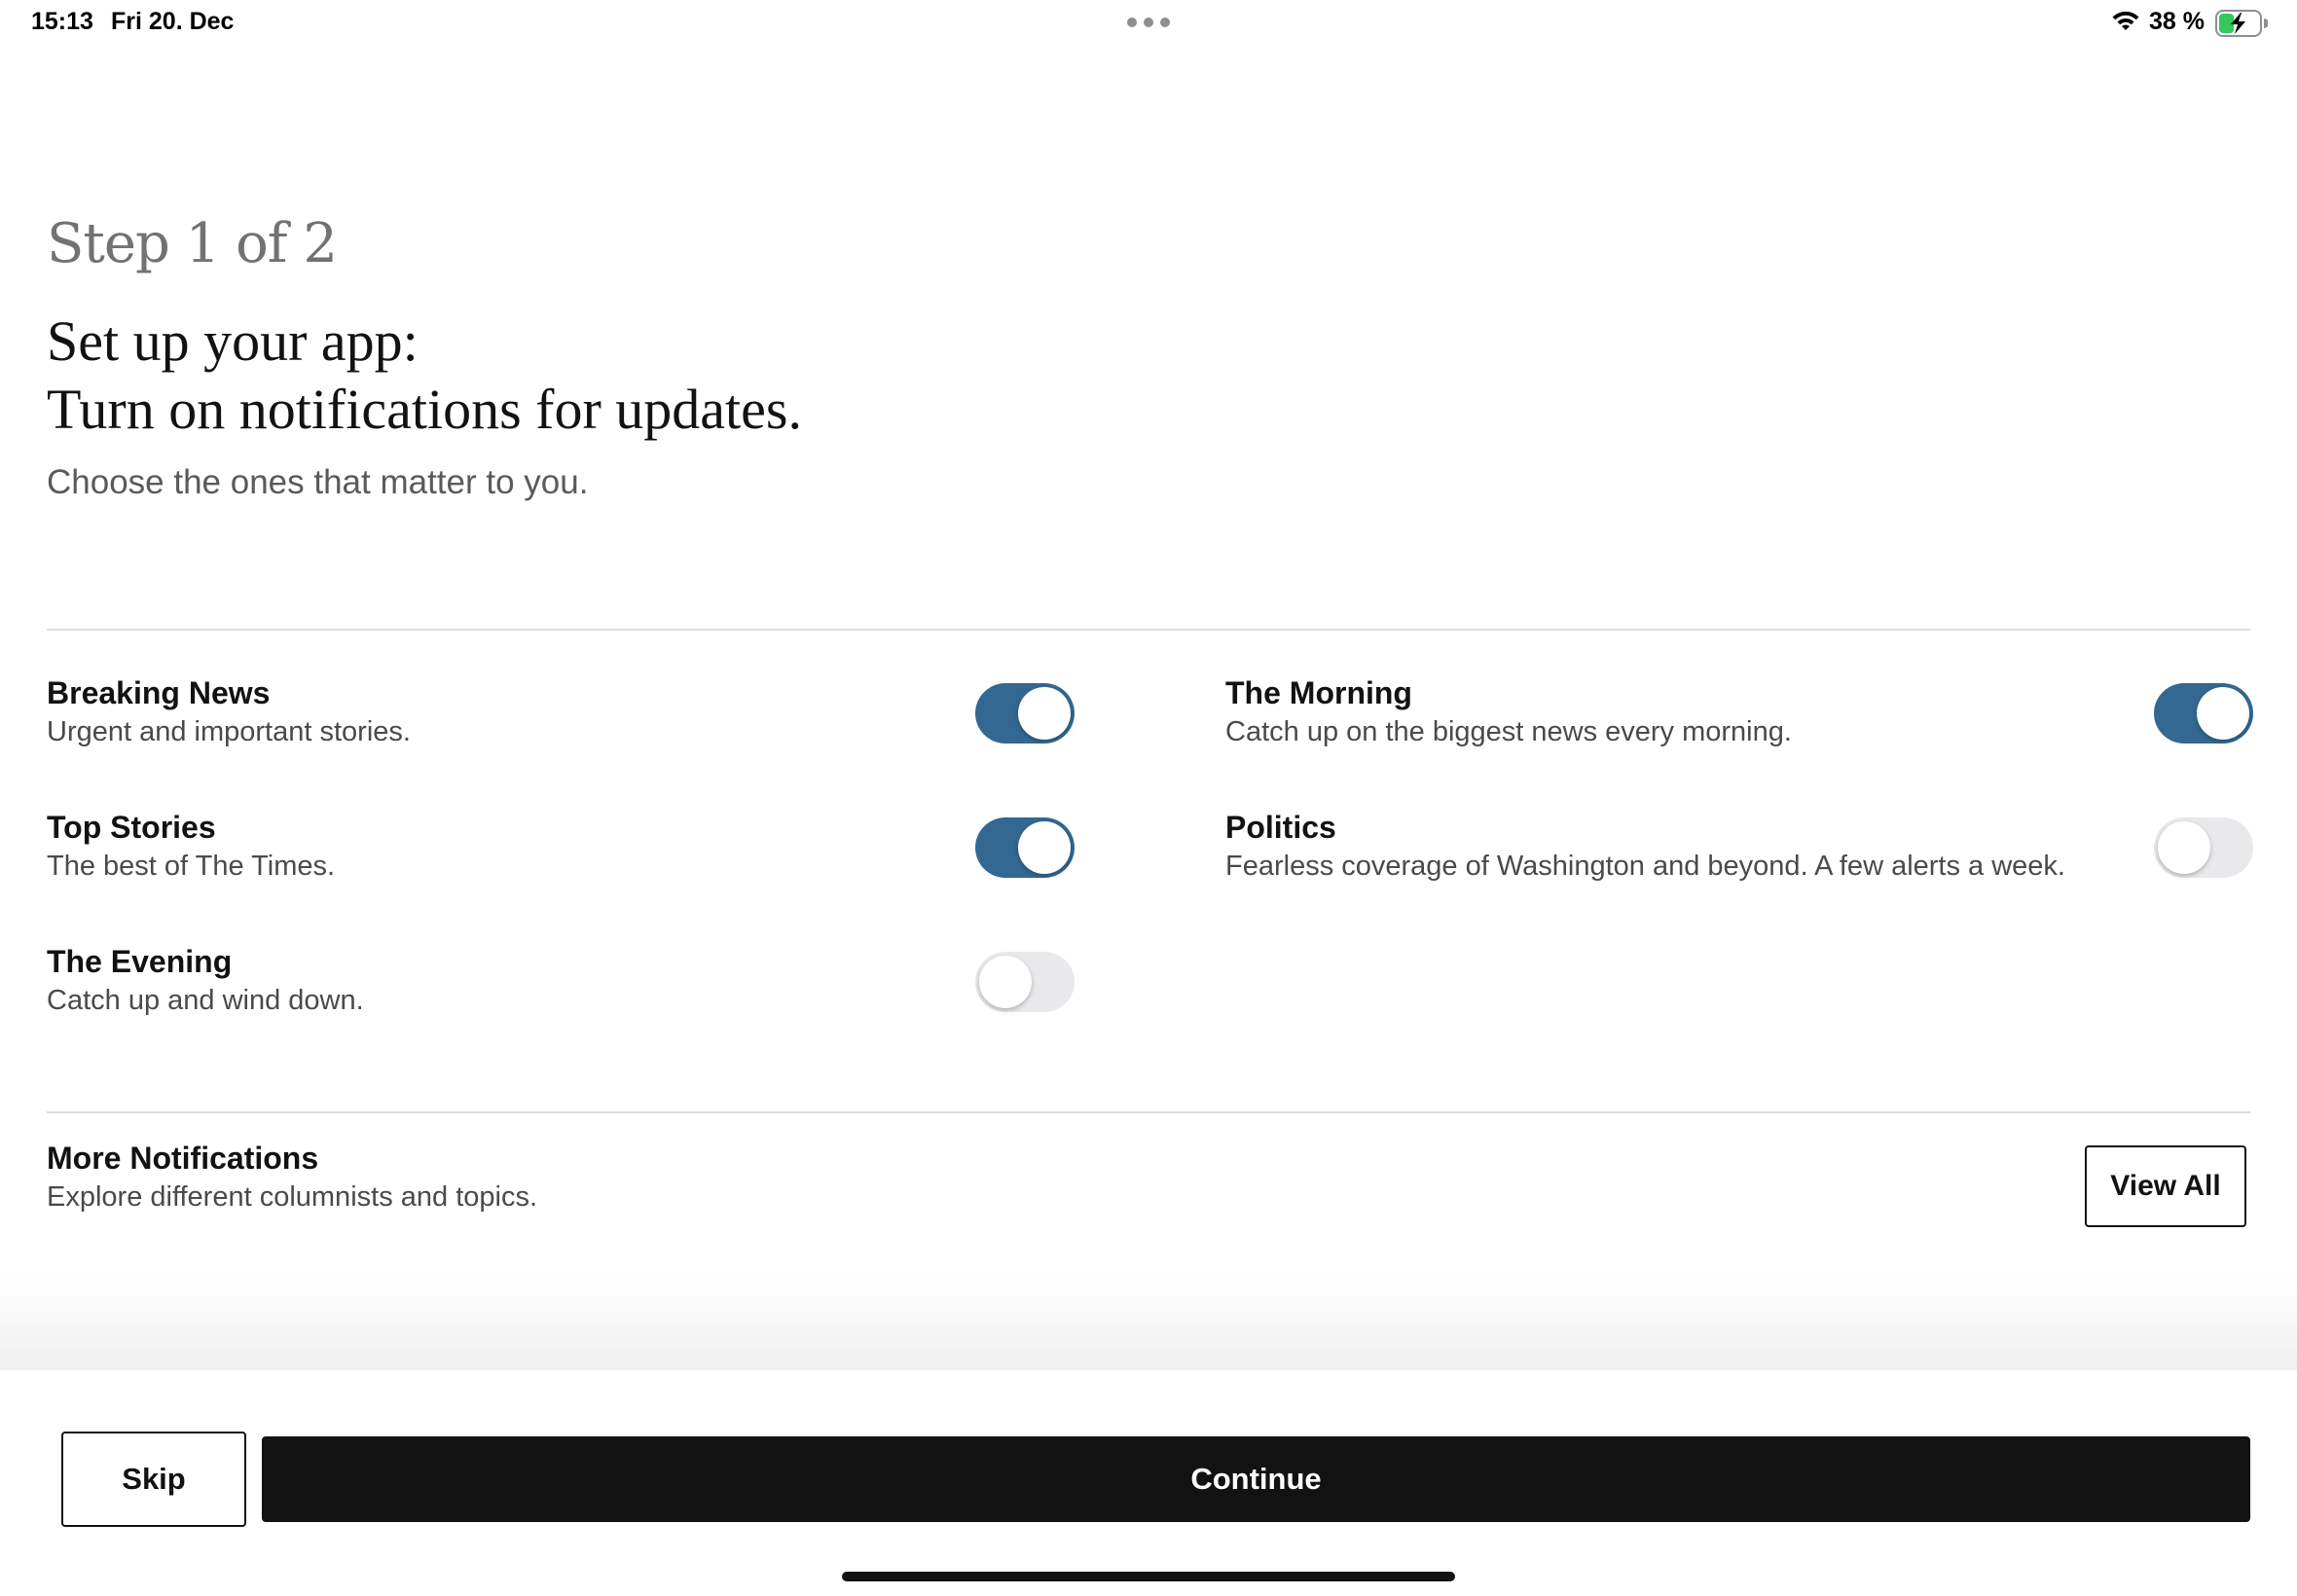  I want to click on more-notifications-description: Explore different columnists and topics., so click(292, 1197).